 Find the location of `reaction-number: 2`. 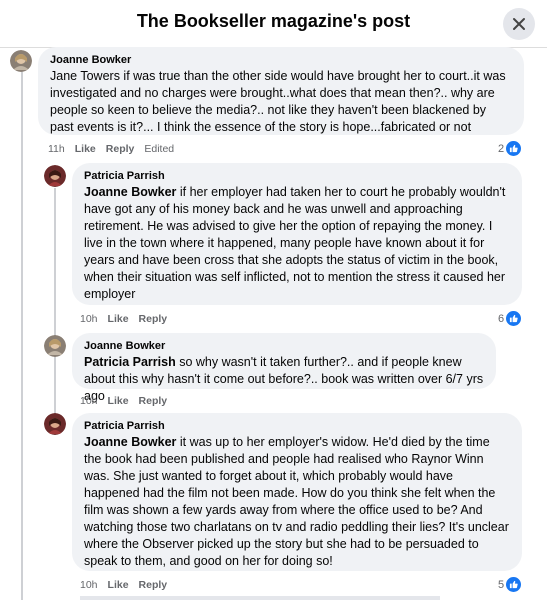

reaction-number: 2 is located at coordinates (501, 148).